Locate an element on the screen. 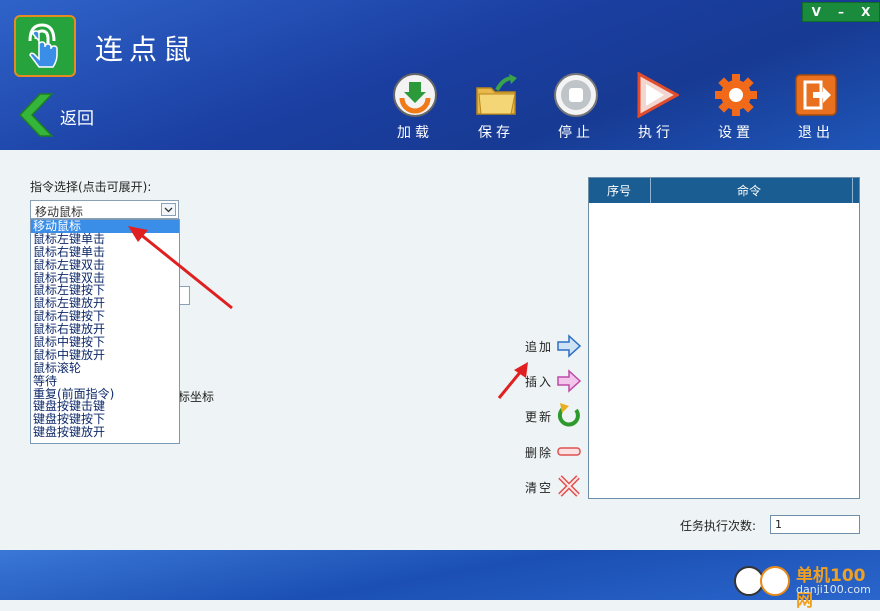  chevron-down-icon is located at coordinates (168, 209).